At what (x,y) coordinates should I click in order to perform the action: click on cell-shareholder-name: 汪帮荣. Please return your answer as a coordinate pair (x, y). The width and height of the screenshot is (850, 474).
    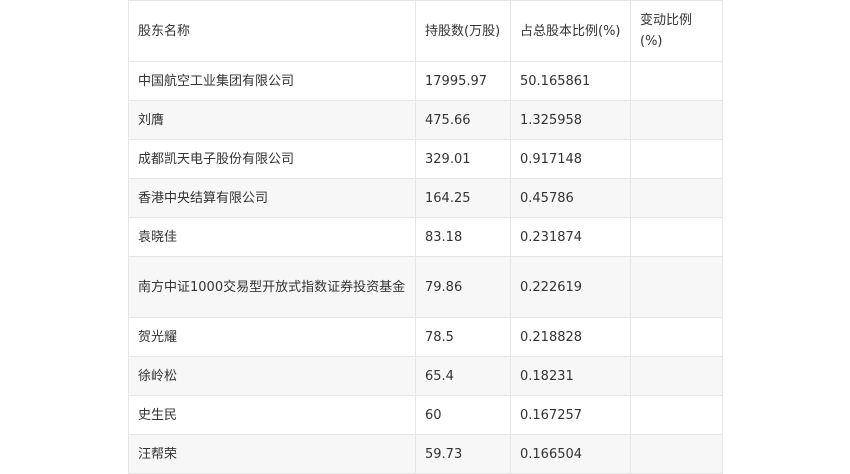
    Looking at the image, I should click on (272, 454).